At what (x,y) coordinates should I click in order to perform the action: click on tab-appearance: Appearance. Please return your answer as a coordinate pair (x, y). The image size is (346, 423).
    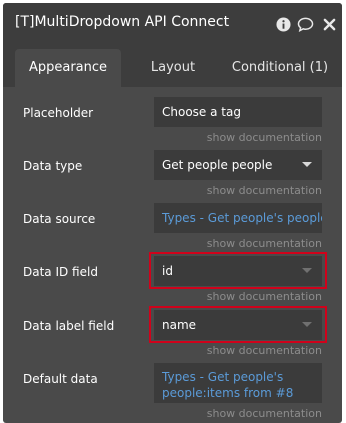
    Looking at the image, I should click on (68, 68).